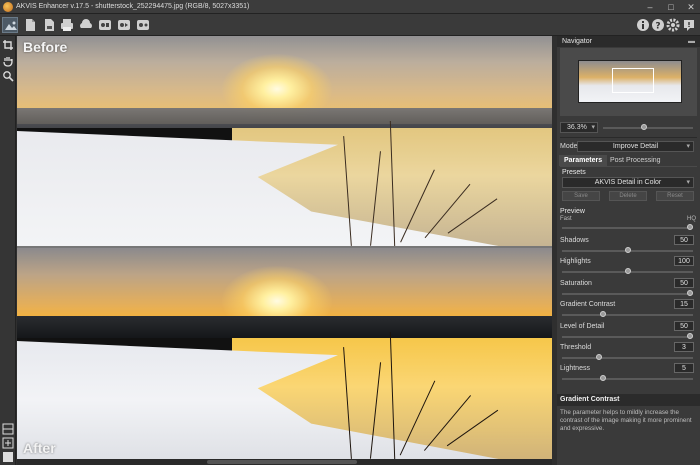 This screenshot has height=465, width=700. What do you see at coordinates (105, 25) in the screenshot?
I see `batch-icon` at bounding box center [105, 25].